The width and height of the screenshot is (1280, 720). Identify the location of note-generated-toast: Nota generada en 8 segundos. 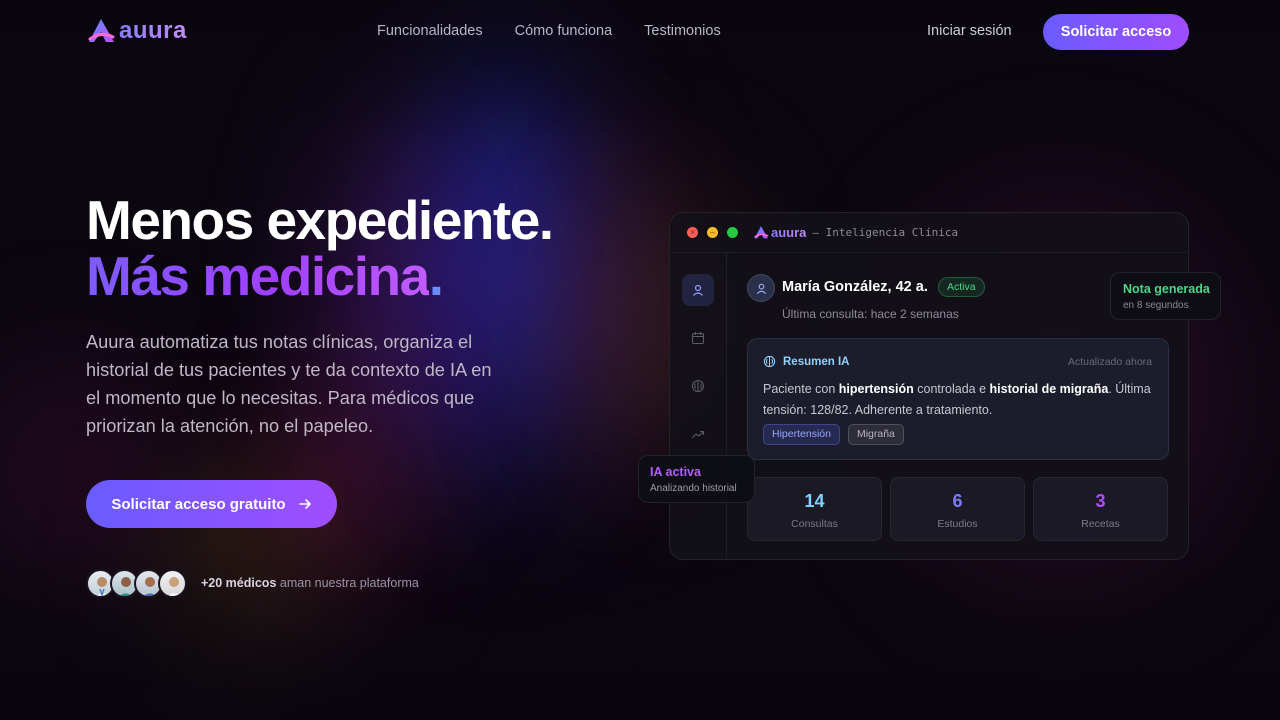
(1165, 296).